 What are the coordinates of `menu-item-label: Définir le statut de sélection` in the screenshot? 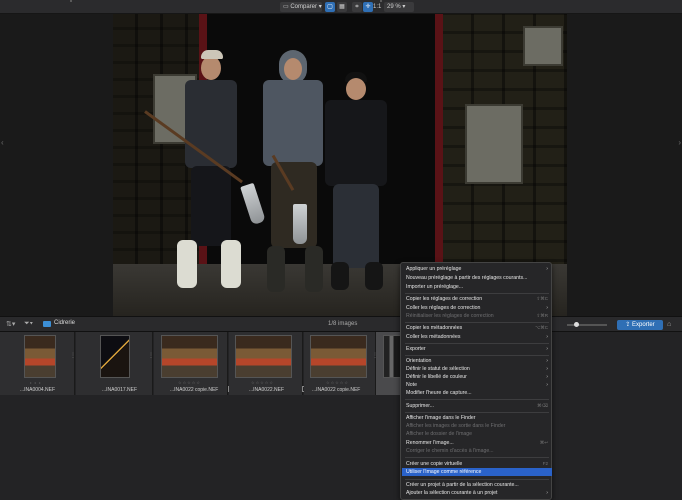 It's located at (438, 369).